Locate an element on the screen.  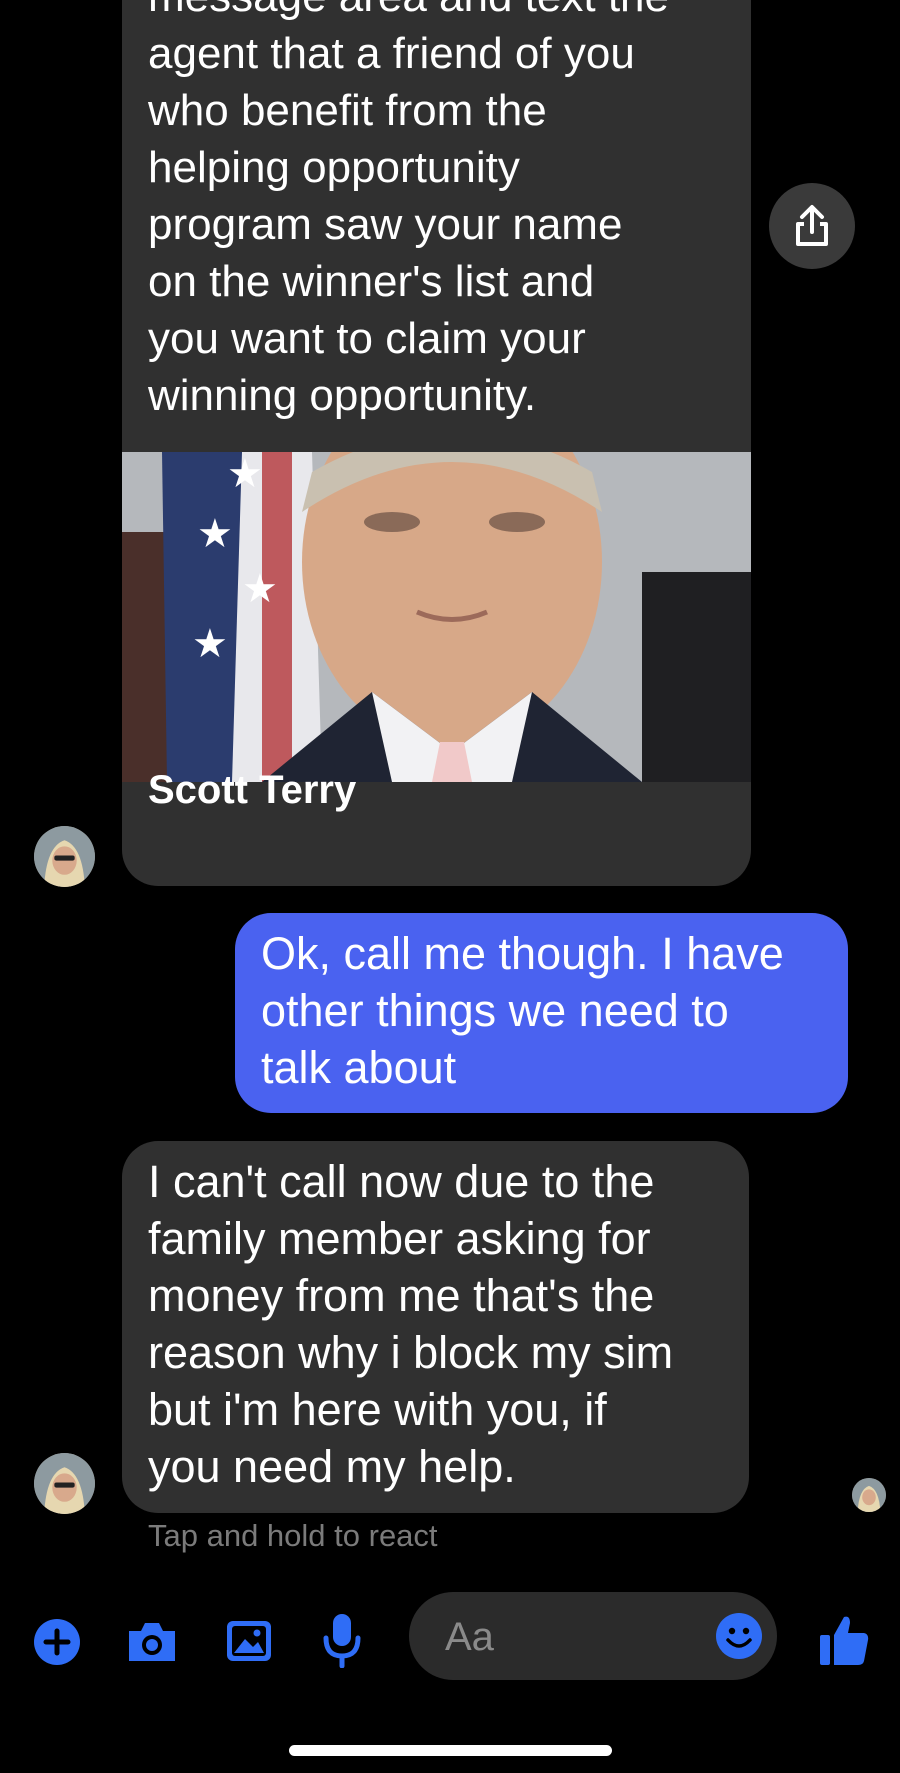
plus-icon is located at coordinates (57, 1642).